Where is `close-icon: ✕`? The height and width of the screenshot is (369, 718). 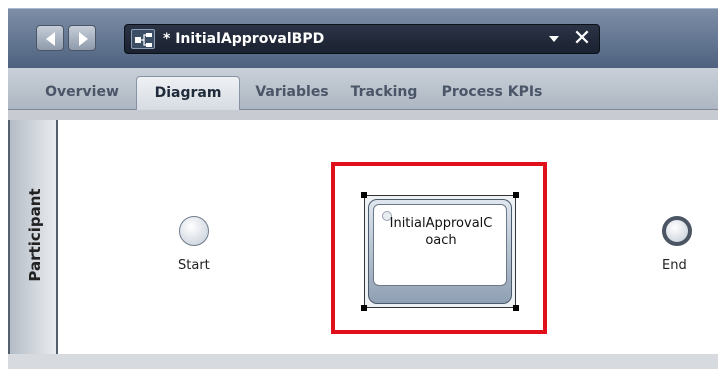 close-icon: ✕ is located at coordinates (582, 39).